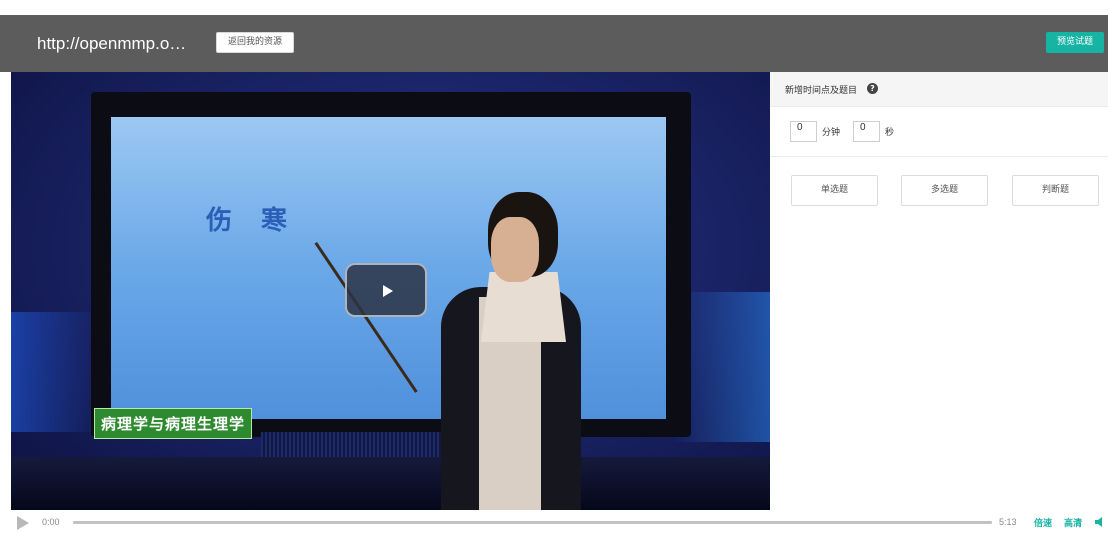 This screenshot has width=1108, height=533. I want to click on duration: 5:13, so click(1008, 522).